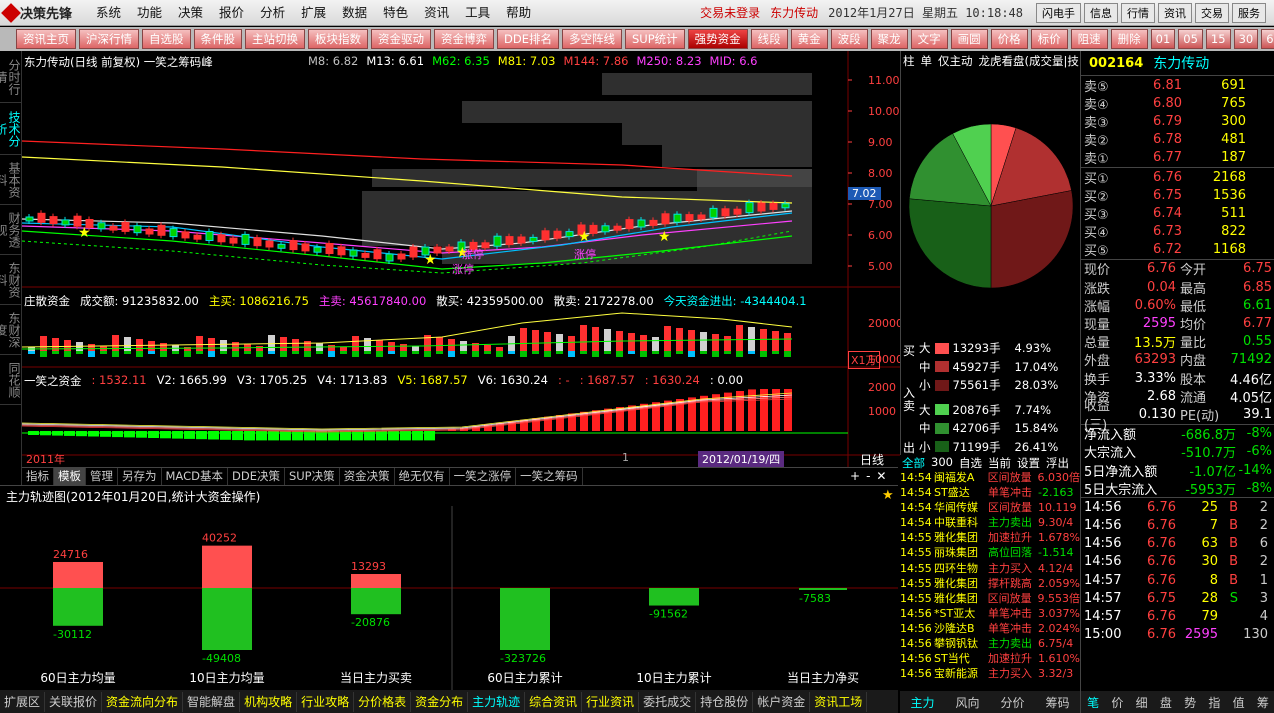 This screenshot has width=1274, height=713. What do you see at coordinates (190, 13) in the screenshot?
I see `menu-item-2: 决策` at bounding box center [190, 13].